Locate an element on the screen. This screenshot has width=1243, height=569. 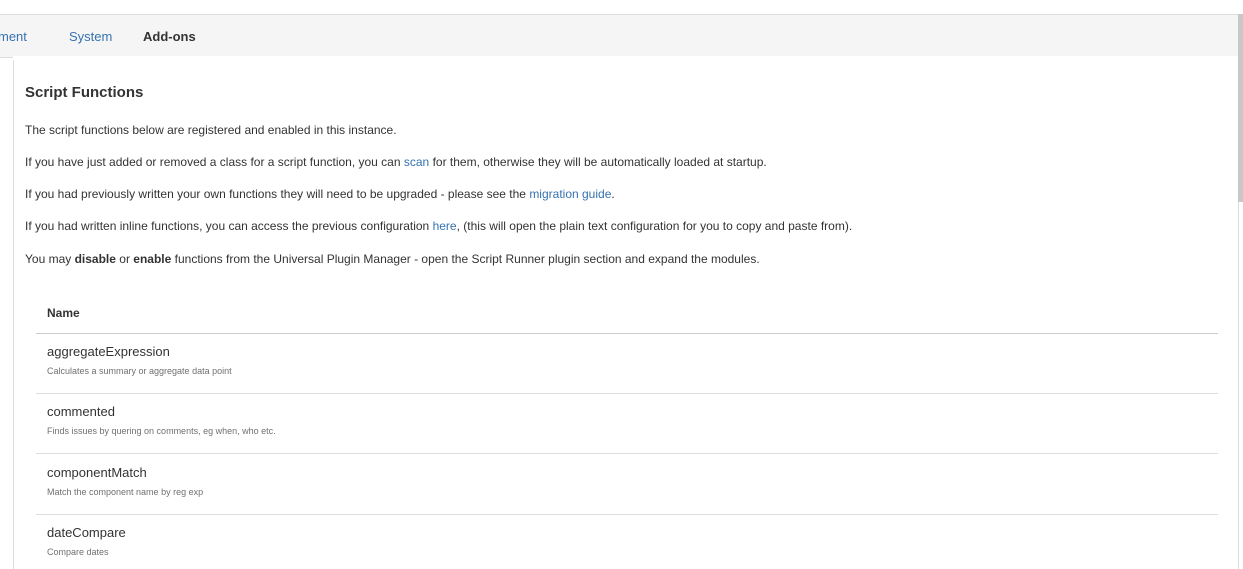
tab-system: System is located at coordinates (90, 37).